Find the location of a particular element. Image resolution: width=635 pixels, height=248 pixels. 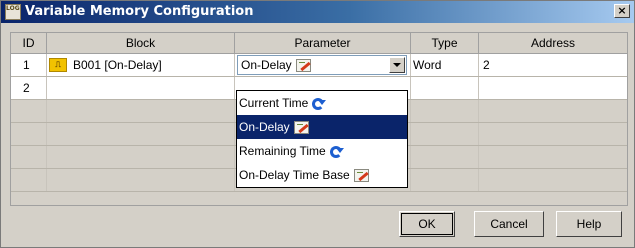

ok-button: OK is located at coordinates (427, 224).